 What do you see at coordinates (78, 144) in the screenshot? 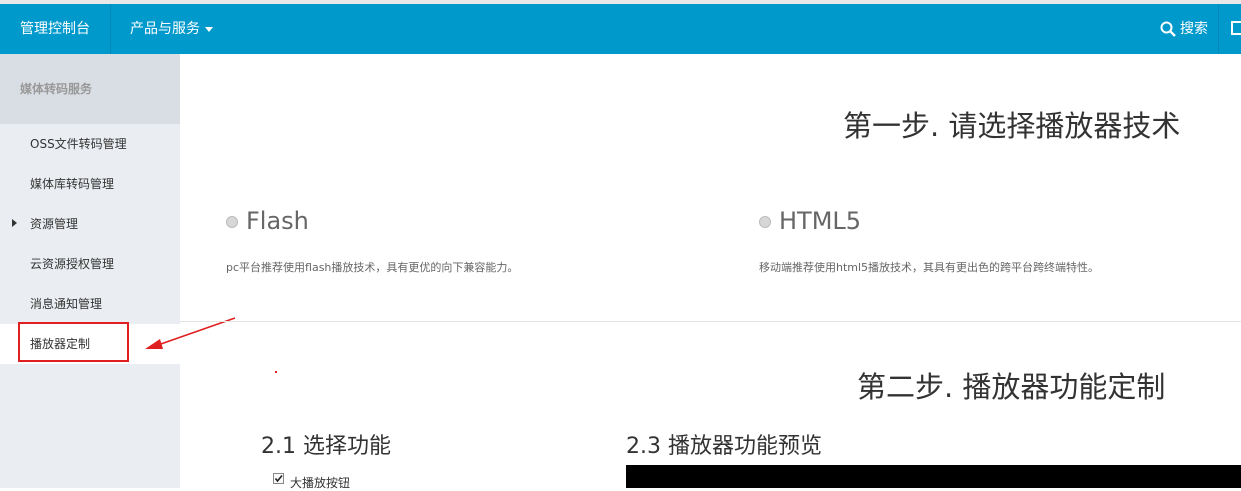
I see `sidebar-item-label: OSS文件转码管理` at bounding box center [78, 144].